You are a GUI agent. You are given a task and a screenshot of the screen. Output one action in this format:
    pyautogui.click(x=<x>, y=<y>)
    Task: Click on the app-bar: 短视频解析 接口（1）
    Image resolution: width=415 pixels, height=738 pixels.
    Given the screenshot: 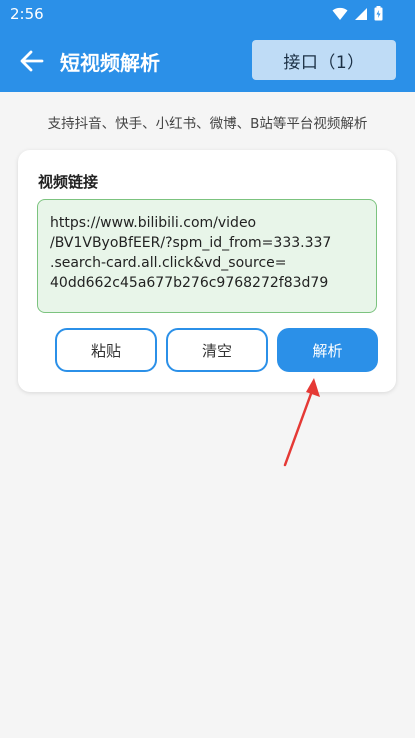 What is the action you would take?
    pyautogui.click(x=207, y=61)
    